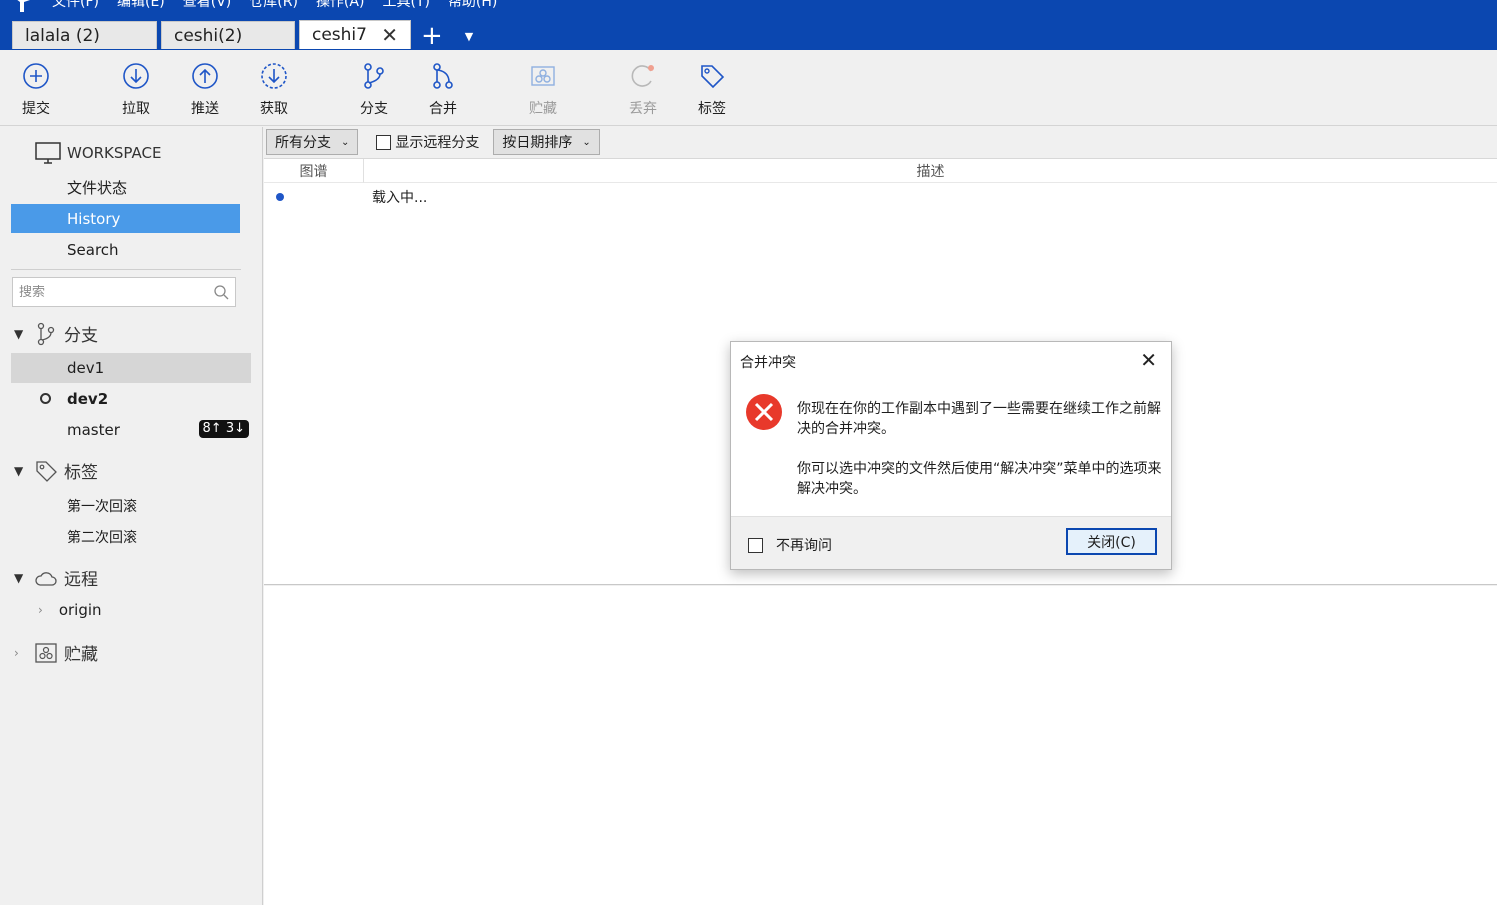 This screenshot has width=1497, height=905. Describe the element at coordinates (643, 90) in the screenshot. I see `discard-button: 丢弃` at that location.